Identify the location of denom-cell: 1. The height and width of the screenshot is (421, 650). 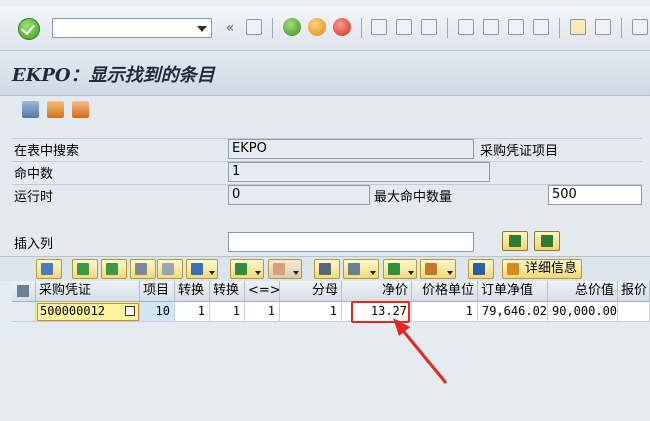
(311, 312).